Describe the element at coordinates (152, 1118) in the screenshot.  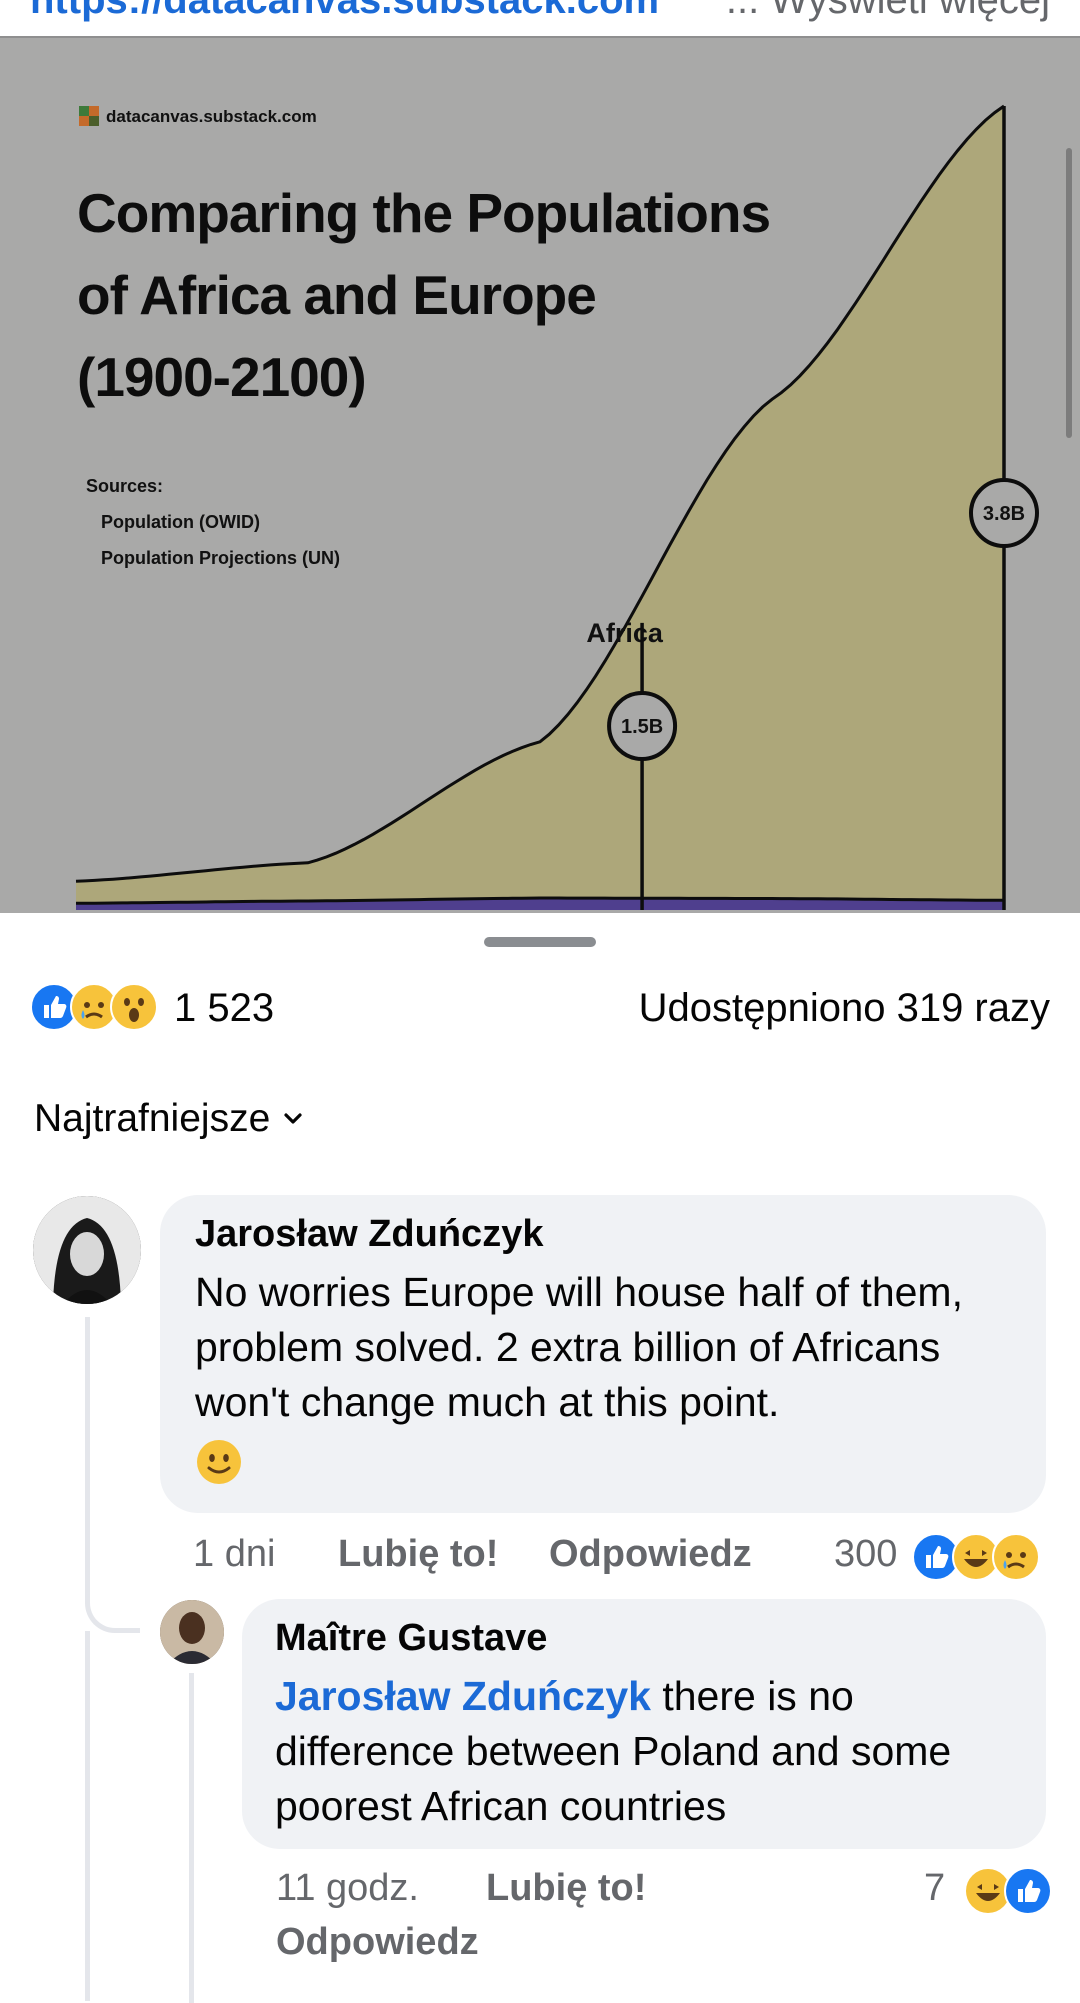
I see `sort-label: Najtrafniejsze` at that location.